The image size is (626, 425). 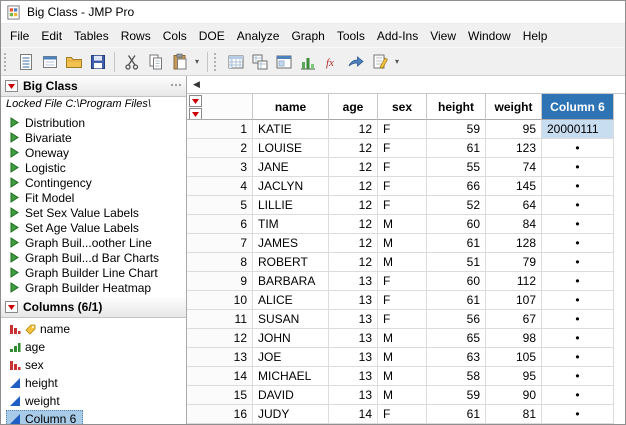 What do you see at coordinates (456, 262) in the screenshot?
I see `cell-height: 51` at bounding box center [456, 262].